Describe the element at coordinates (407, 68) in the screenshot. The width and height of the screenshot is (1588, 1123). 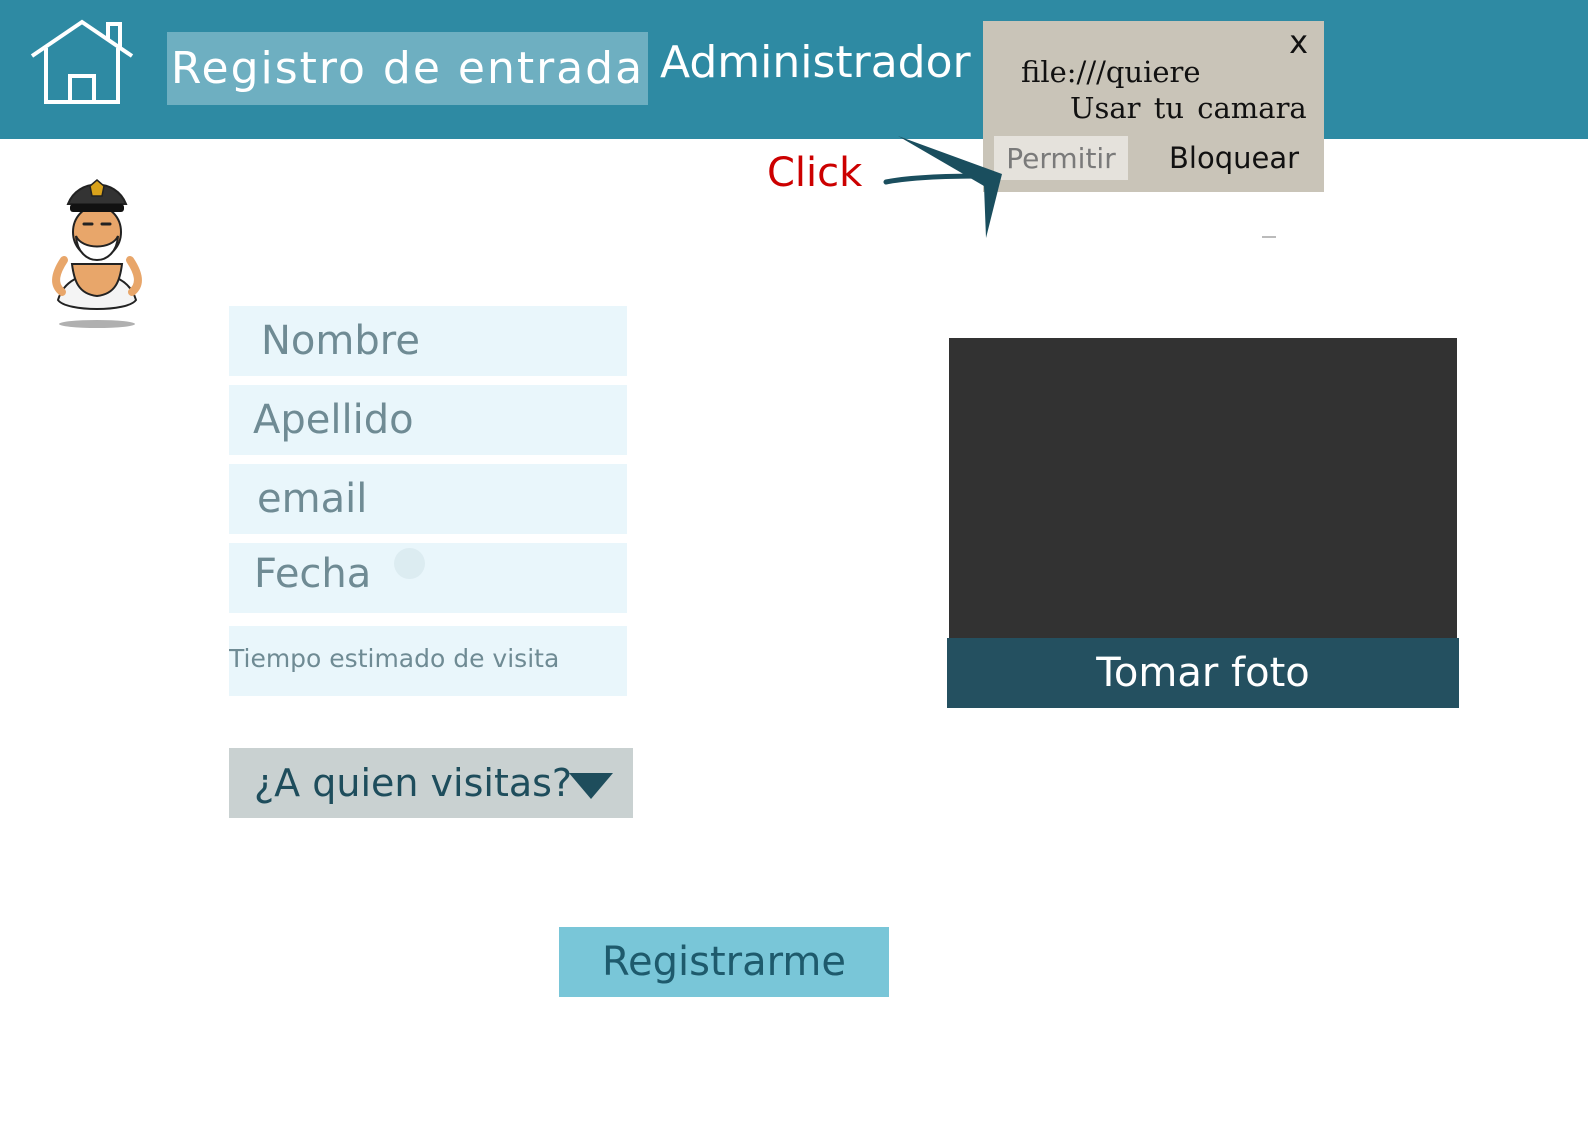
I see `nav-registro-de-entrada: Registro de entrada` at that location.